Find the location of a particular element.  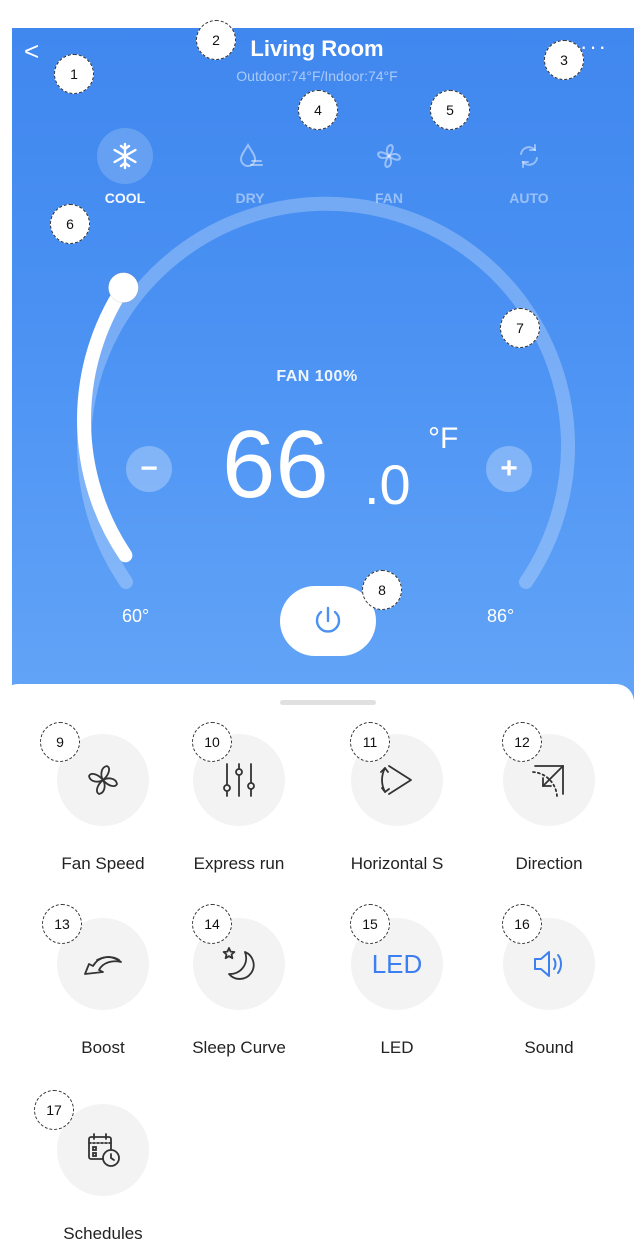

feature-direction: Direction is located at coordinates (549, 804).